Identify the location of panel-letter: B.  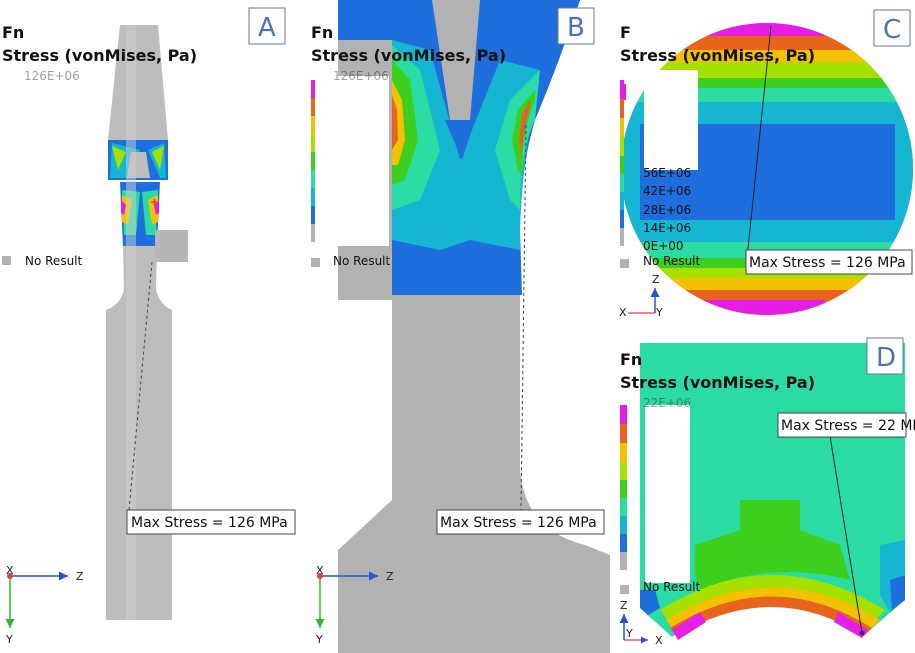
(576, 28).